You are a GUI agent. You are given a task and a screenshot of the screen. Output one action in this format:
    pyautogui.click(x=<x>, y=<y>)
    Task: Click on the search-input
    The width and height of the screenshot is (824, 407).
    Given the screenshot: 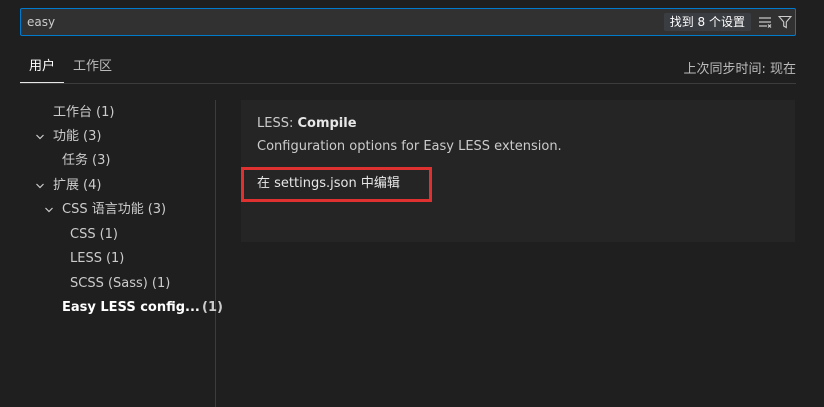 What is the action you would take?
    pyautogui.click(x=342, y=22)
    